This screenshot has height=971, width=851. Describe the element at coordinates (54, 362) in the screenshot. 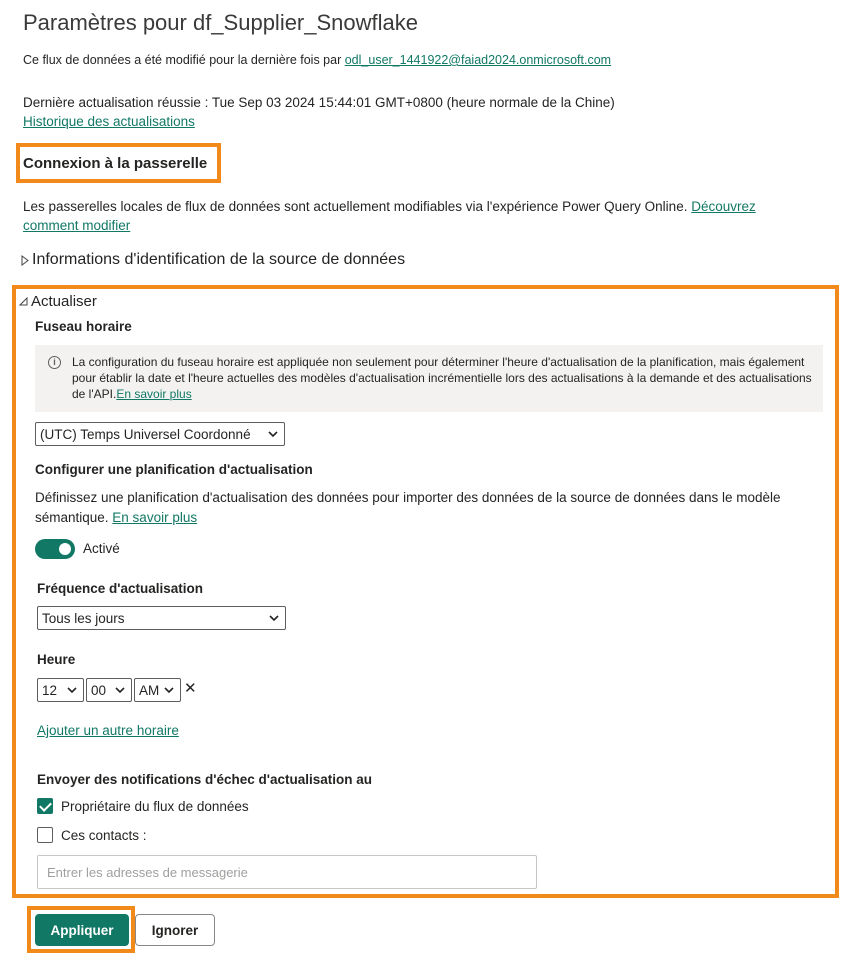

I see `info-icon: i` at that location.